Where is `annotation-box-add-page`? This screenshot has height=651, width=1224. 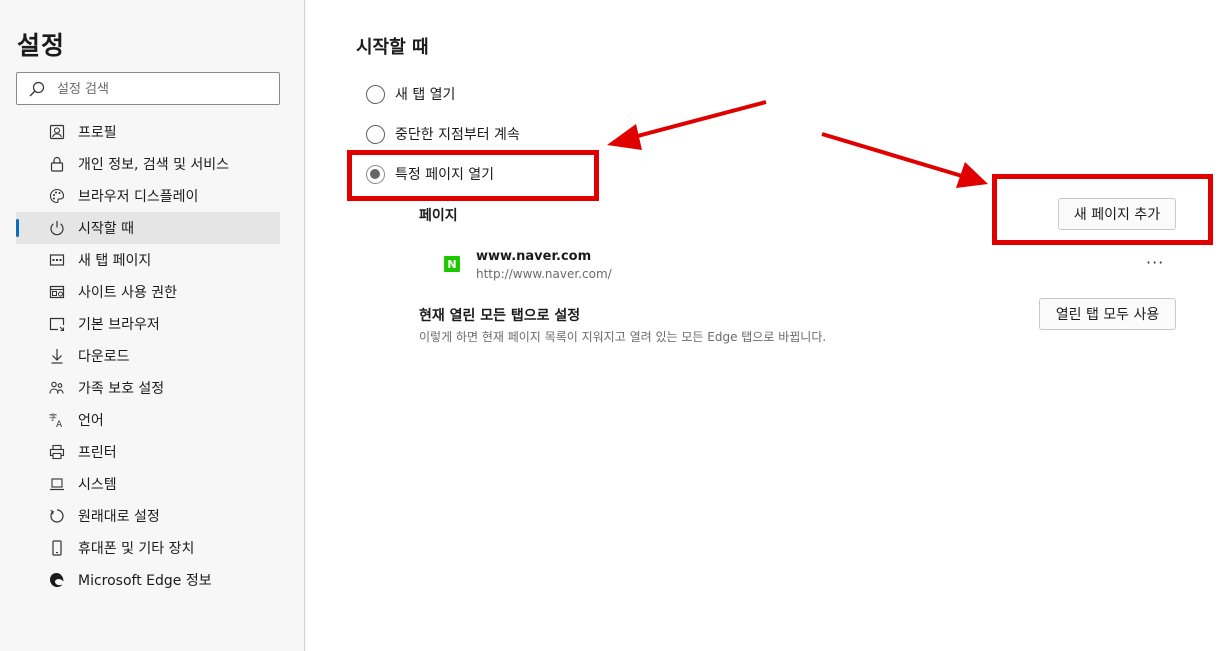 annotation-box-add-page is located at coordinates (1102, 209).